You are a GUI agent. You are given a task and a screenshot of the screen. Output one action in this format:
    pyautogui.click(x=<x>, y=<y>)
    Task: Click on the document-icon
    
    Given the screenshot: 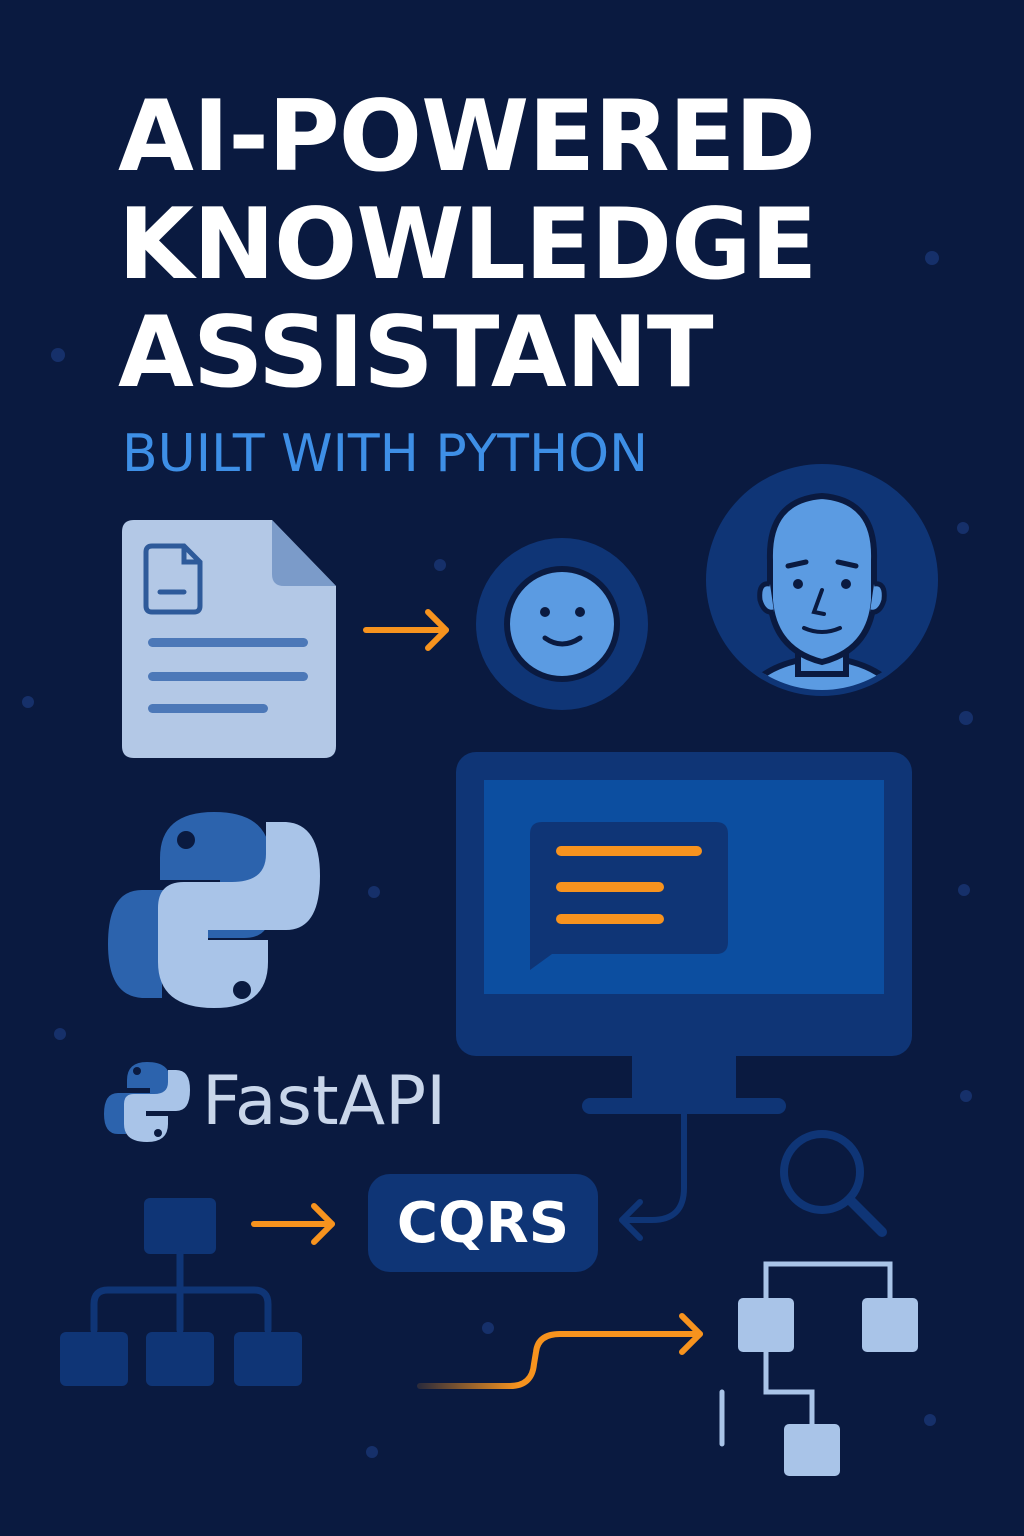 What is the action you would take?
    pyautogui.click(x=229, y=639)
    